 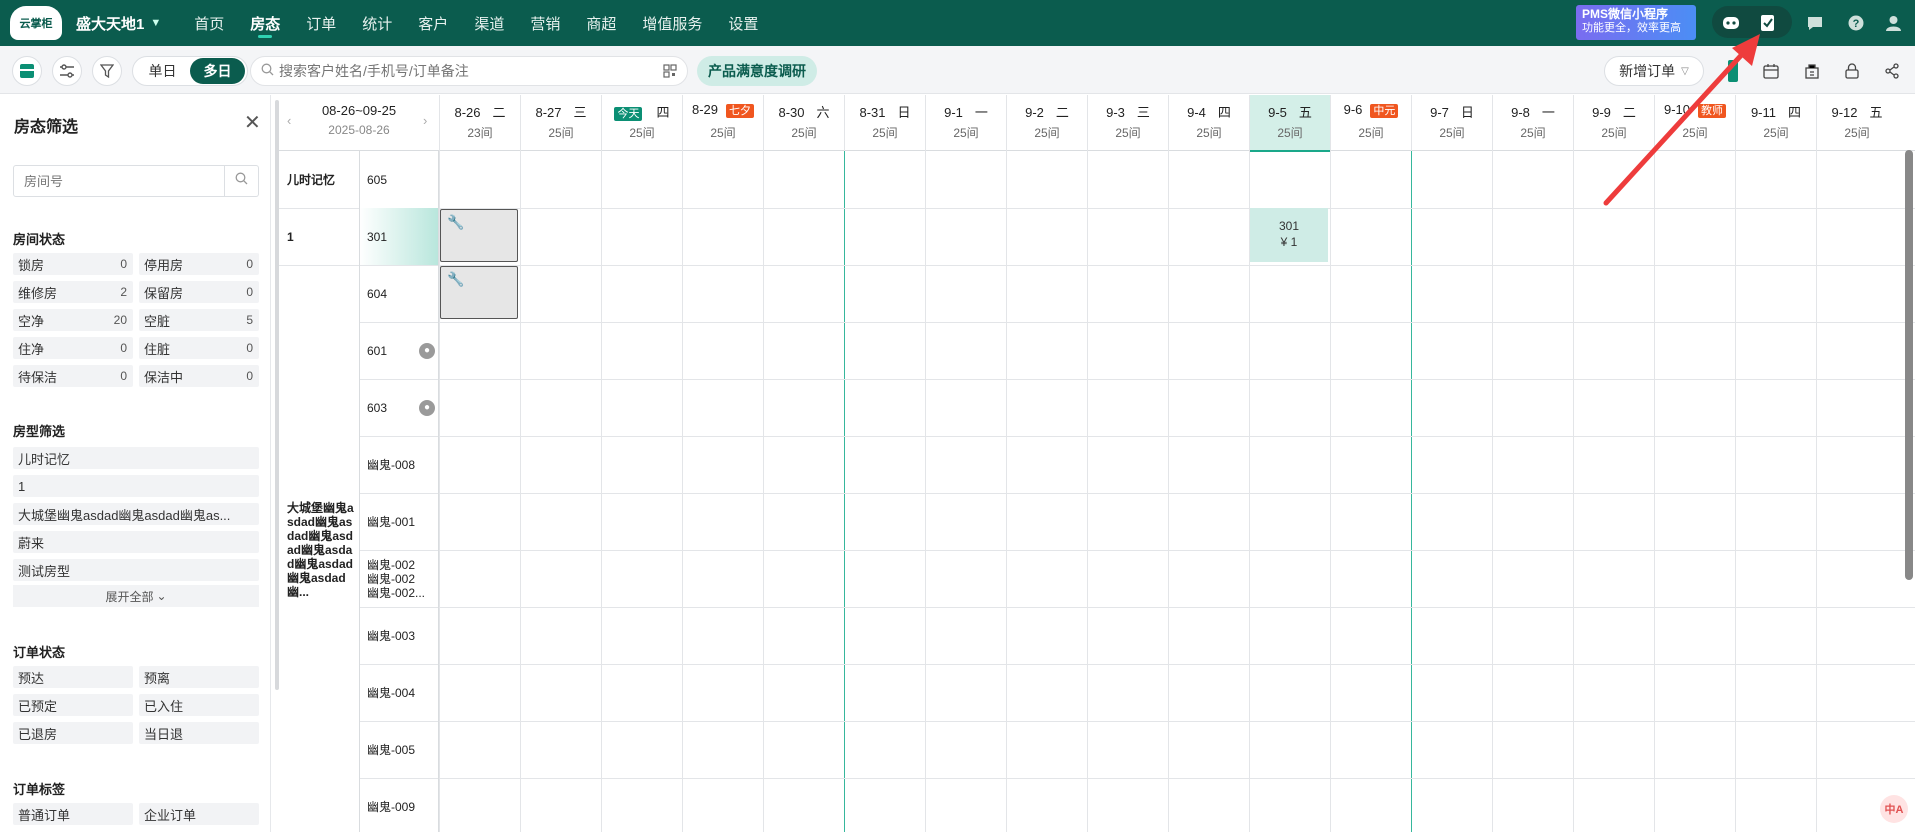 What do you see at coordinates (155, 23) in the screenshot?
I see `hotel-dropdown-icon: ▼` at bounding box center [155, 23].